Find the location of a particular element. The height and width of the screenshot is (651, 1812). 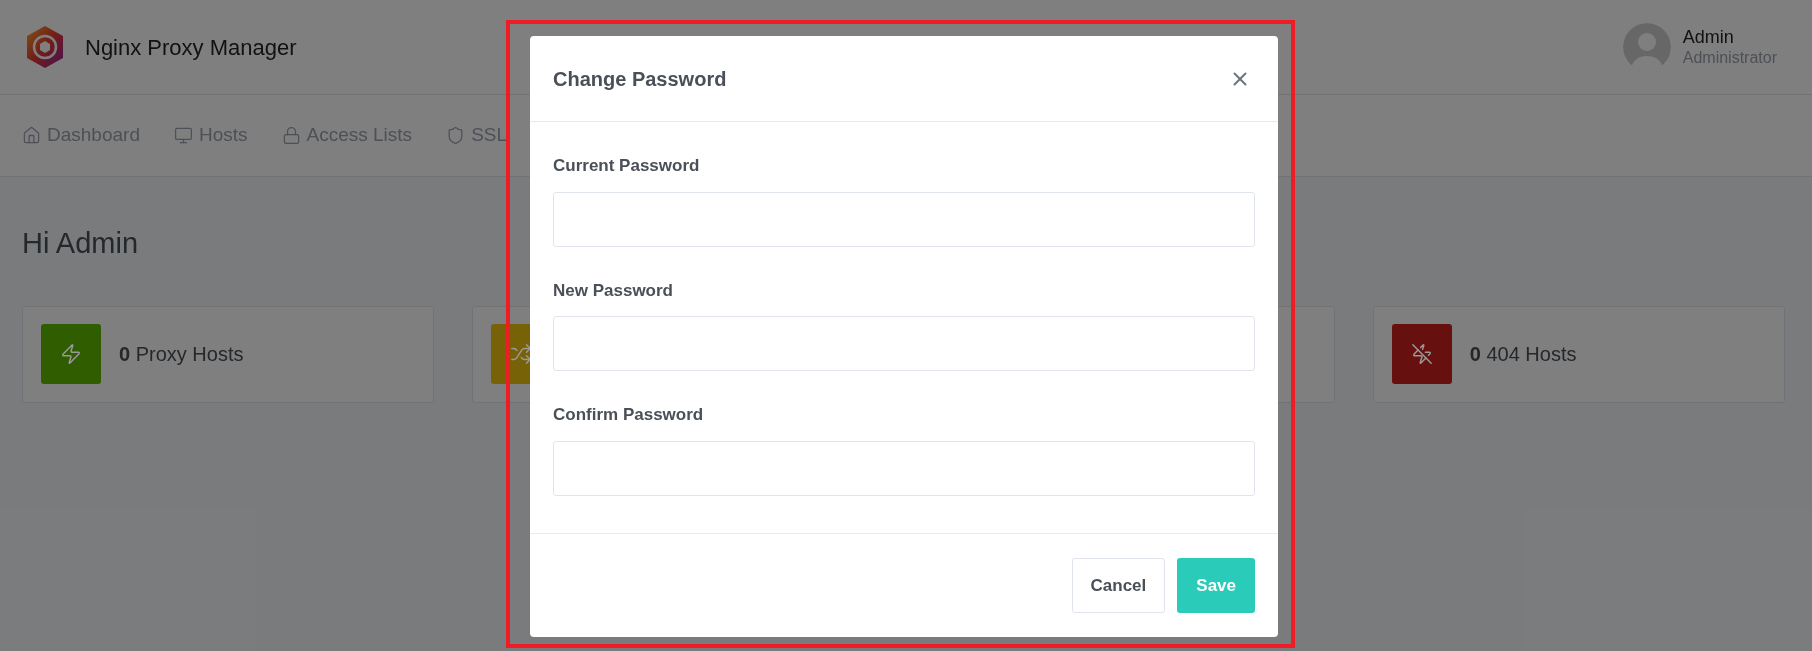

lightning-icon is located at coordinates (71, 354).